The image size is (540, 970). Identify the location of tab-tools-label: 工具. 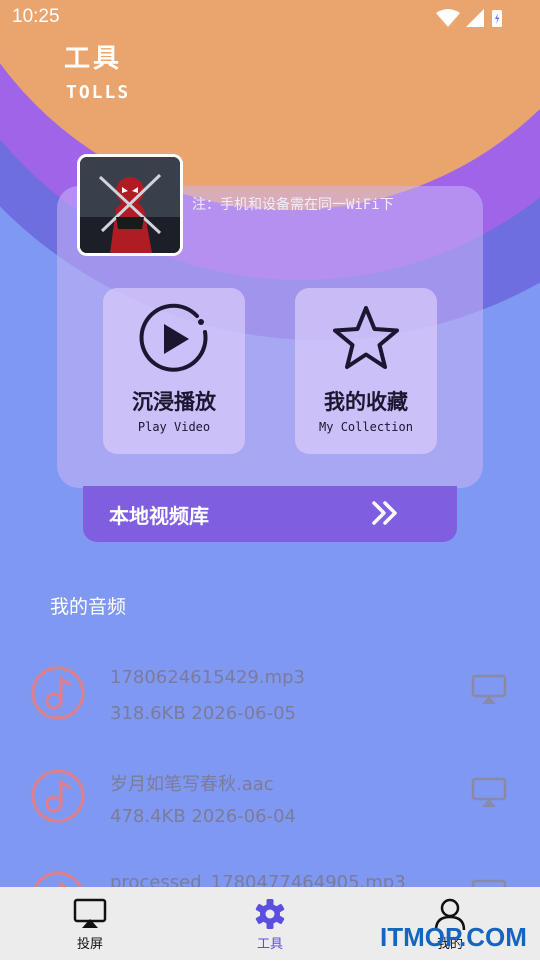
(269, 944).